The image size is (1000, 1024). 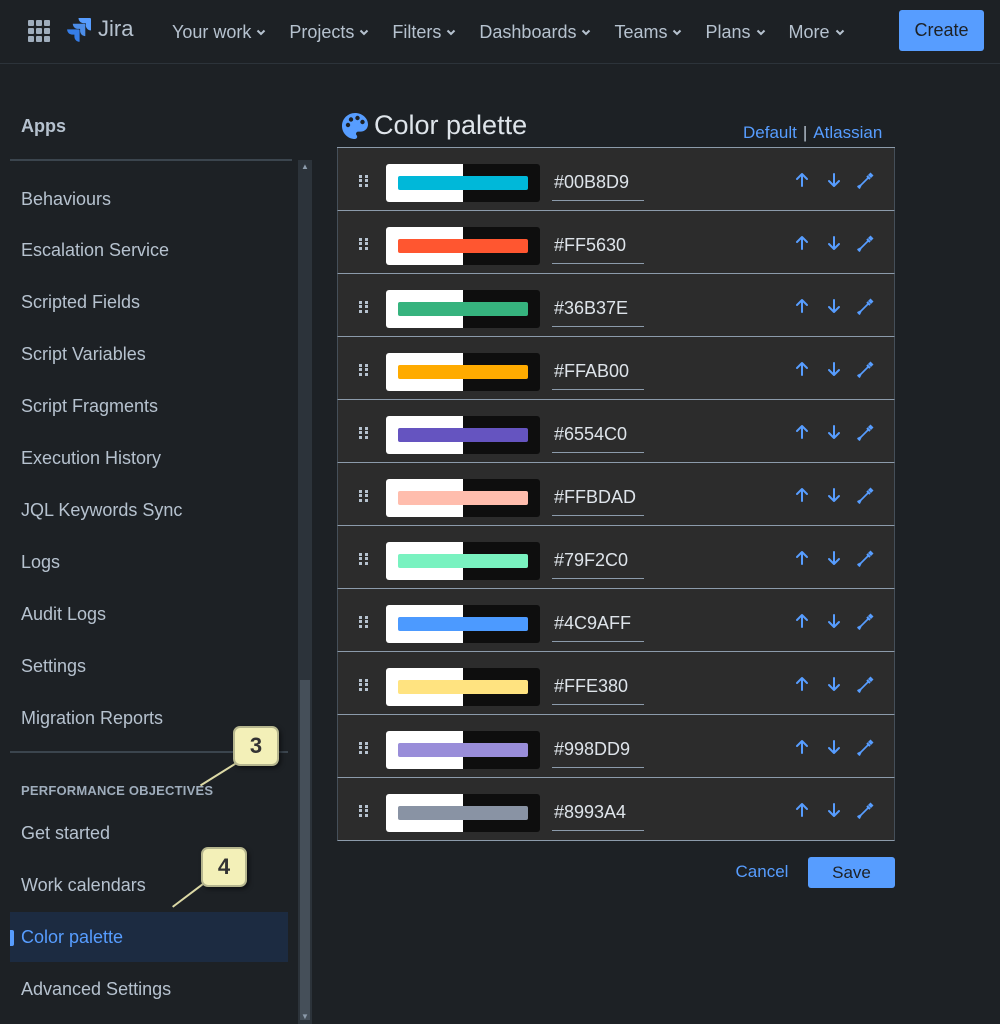 I want to click on nav-item-teams: Teams, so click(x=648, y=32).